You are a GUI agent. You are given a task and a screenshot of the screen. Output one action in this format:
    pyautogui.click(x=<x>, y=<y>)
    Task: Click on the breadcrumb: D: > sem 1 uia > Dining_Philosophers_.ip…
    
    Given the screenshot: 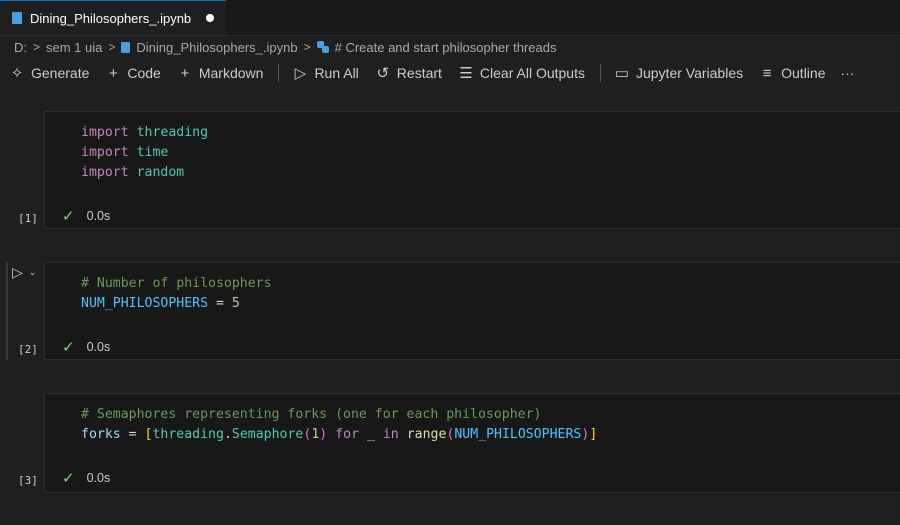 What is the action you would take?
    pyautogui.click(x=285, y=47)
    